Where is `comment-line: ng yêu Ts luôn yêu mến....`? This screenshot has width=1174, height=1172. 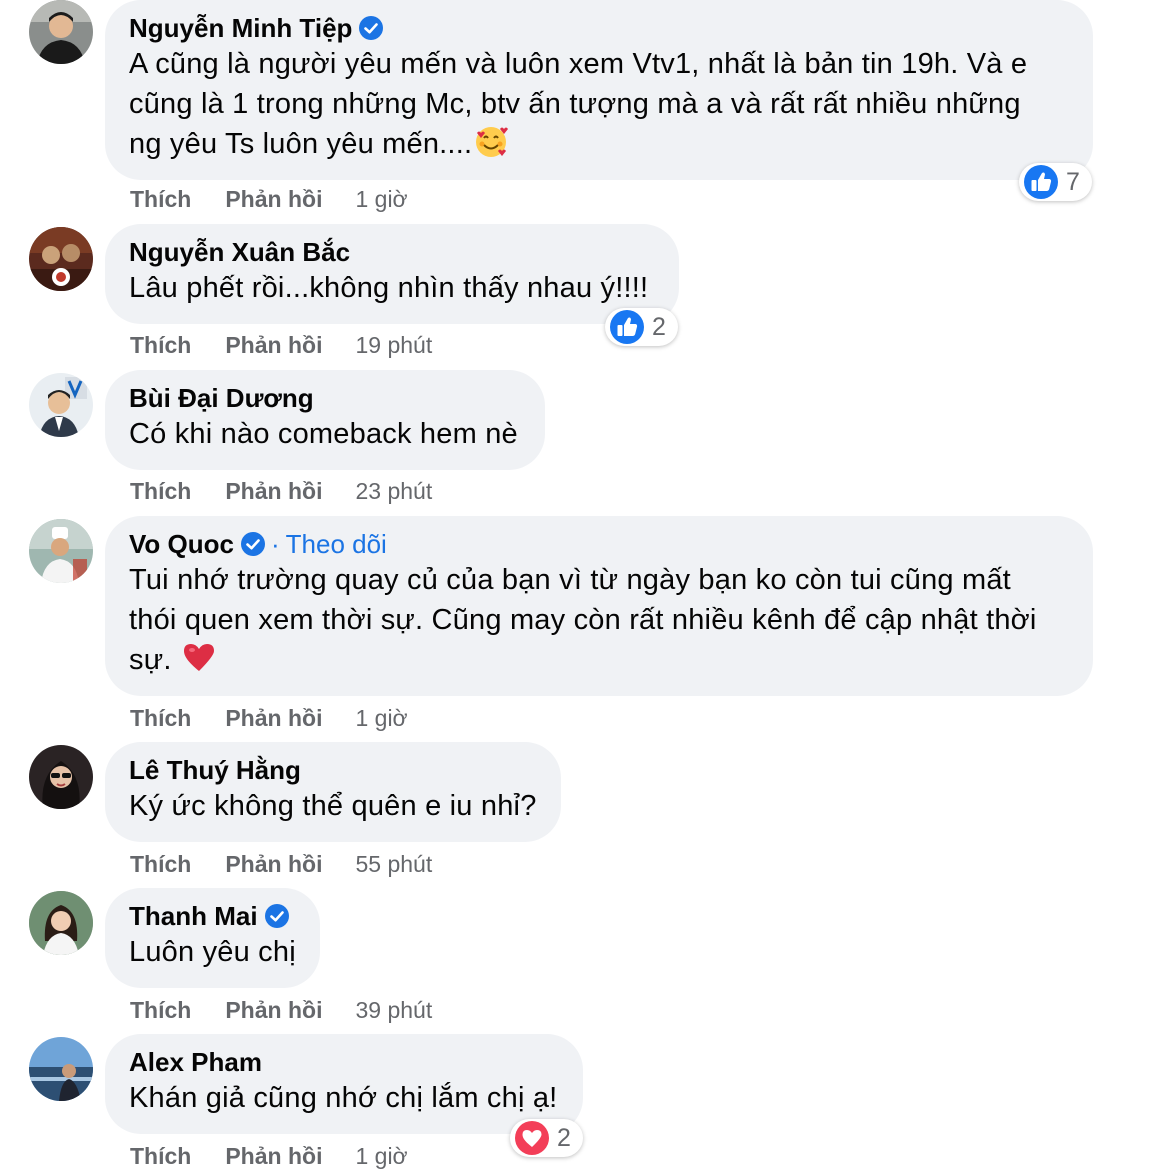 comment-line: ng yêu Ts luôn yêu mến.... is located at coordinates (301, 144).